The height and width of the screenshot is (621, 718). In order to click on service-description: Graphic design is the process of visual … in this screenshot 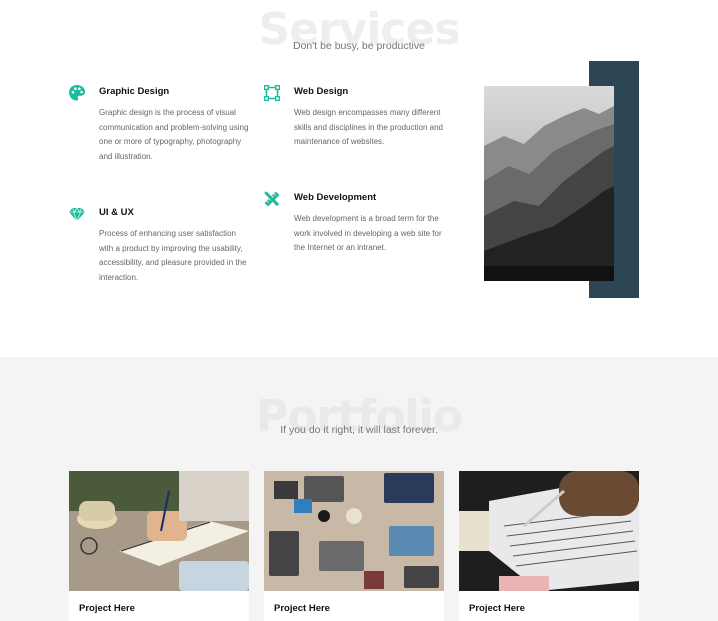, I will do `click(174, 134)`.